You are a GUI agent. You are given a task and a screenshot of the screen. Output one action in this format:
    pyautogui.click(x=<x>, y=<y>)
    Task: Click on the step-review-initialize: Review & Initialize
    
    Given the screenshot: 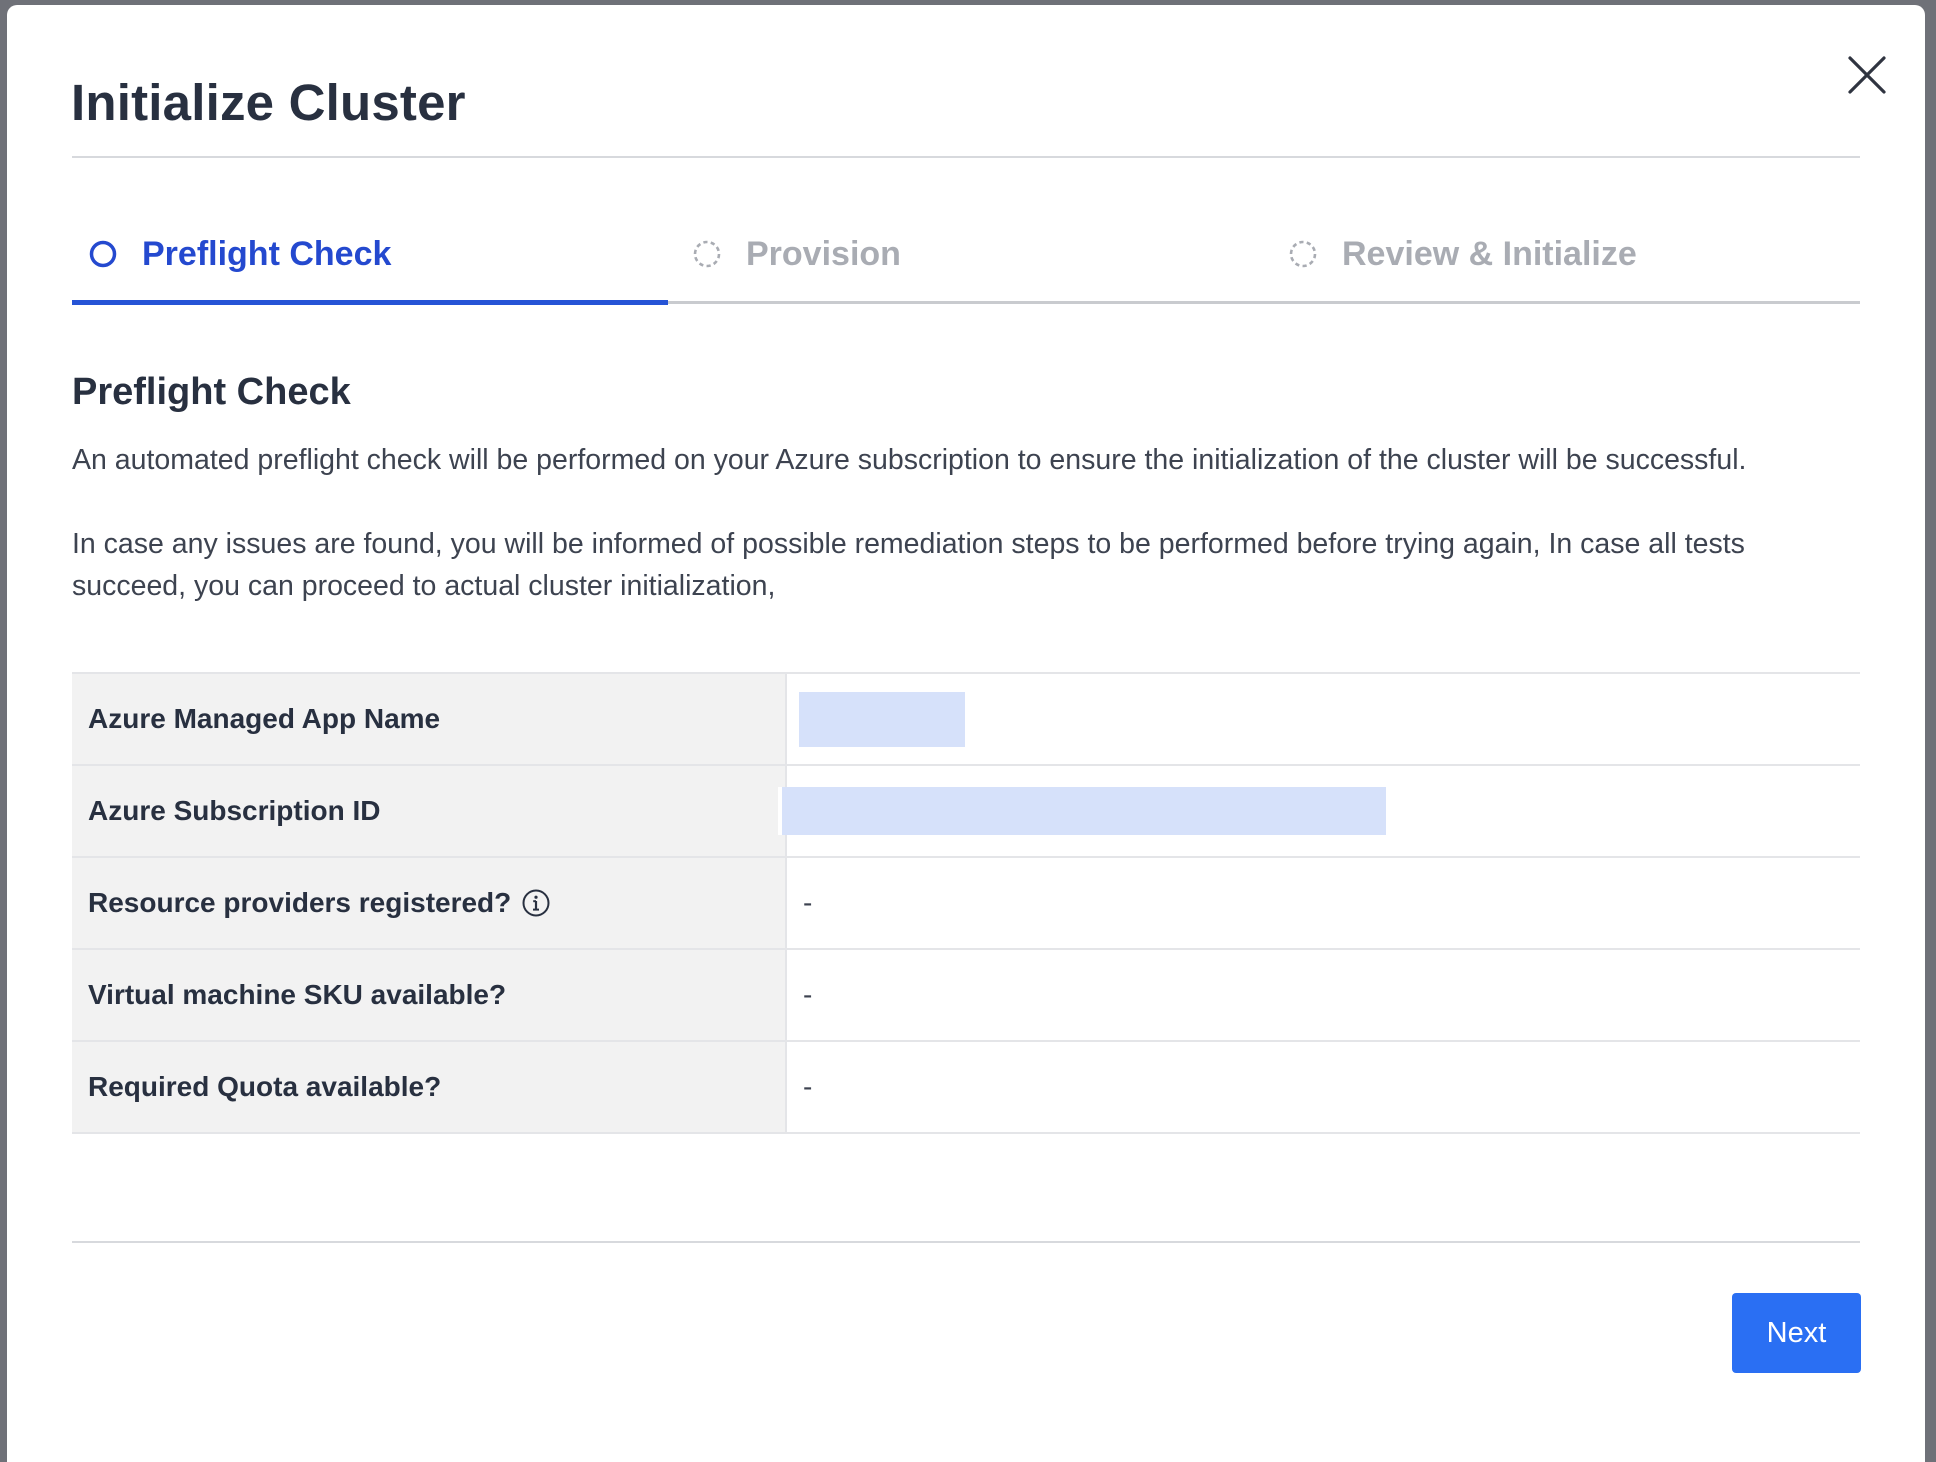 What is the action you would take?
    pyautogui.click(x=1462, y=254)
    